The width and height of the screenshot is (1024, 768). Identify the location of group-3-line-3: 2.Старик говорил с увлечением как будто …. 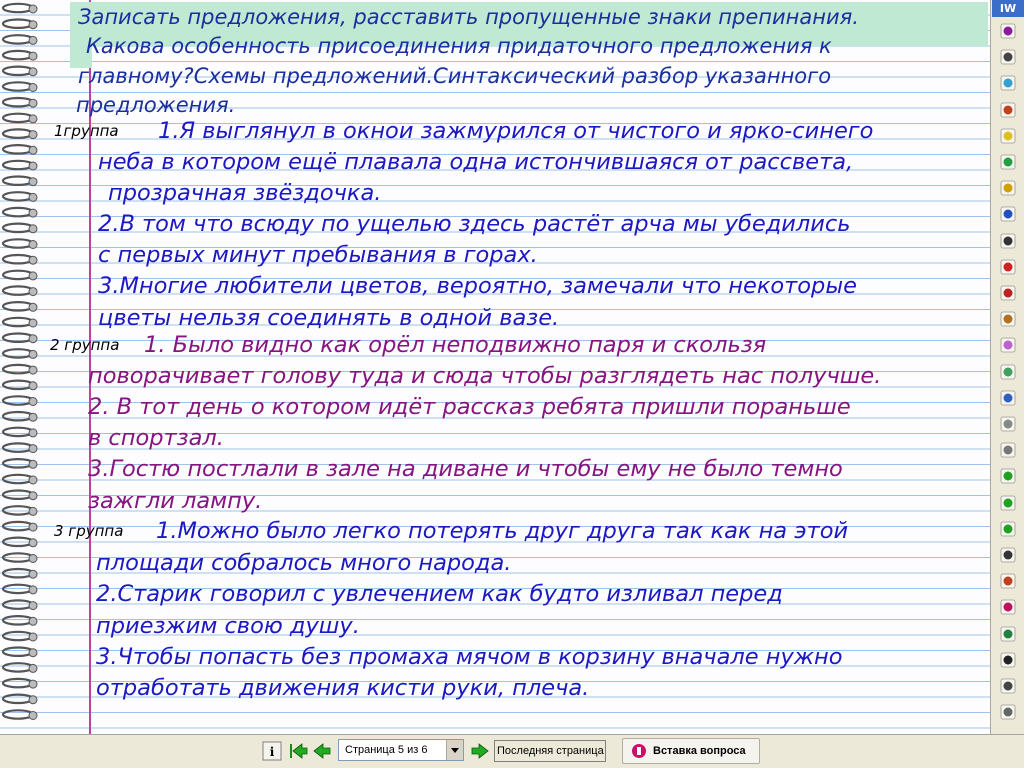
(439, 594).